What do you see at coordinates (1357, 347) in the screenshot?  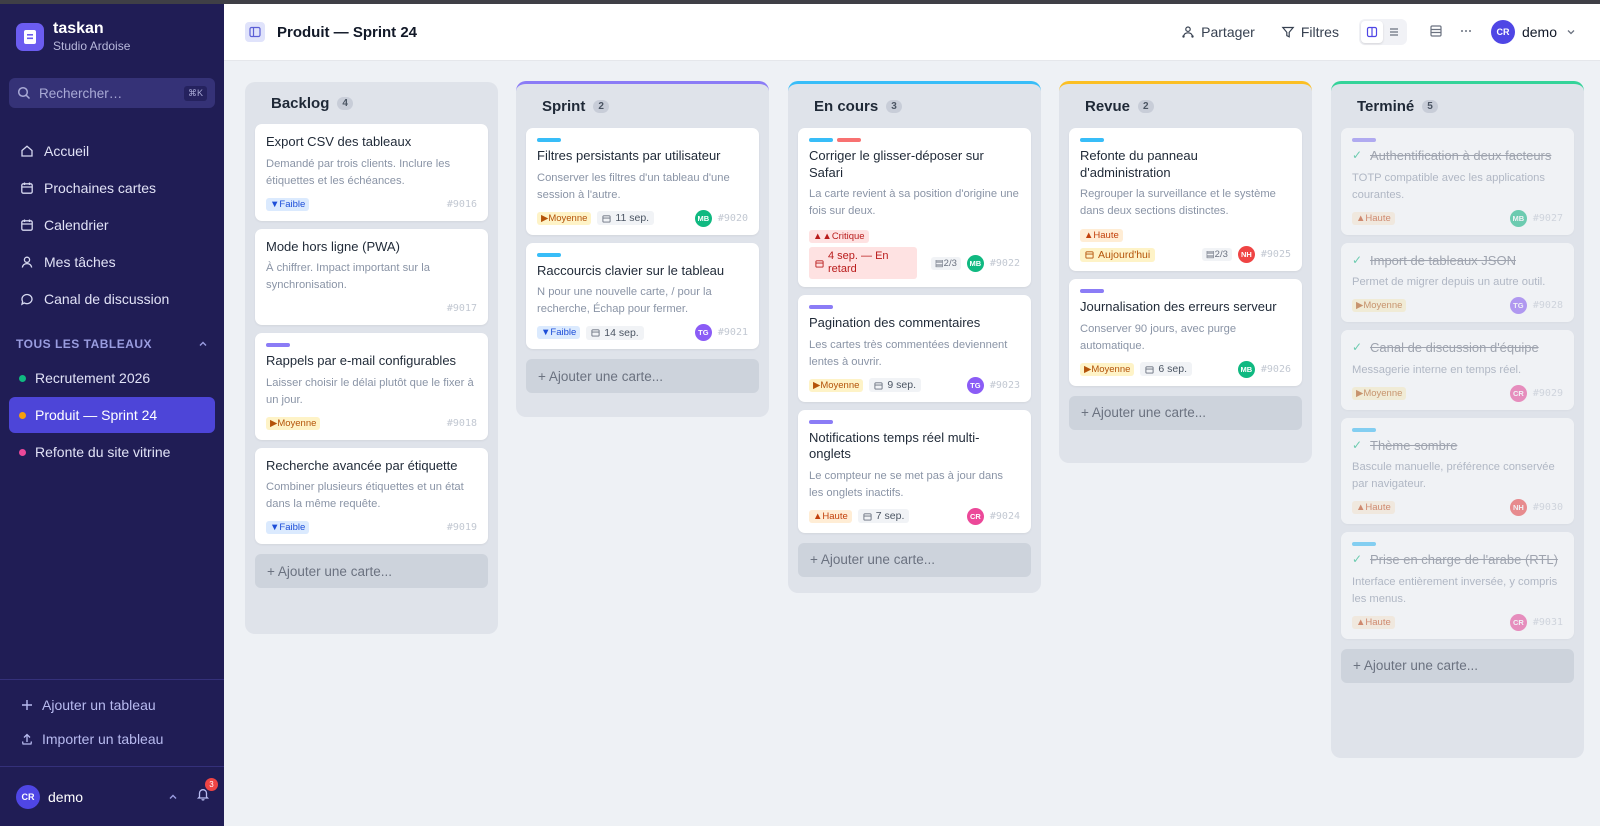 I see `check-icon: ✓` at bounding box center [1357, 347].